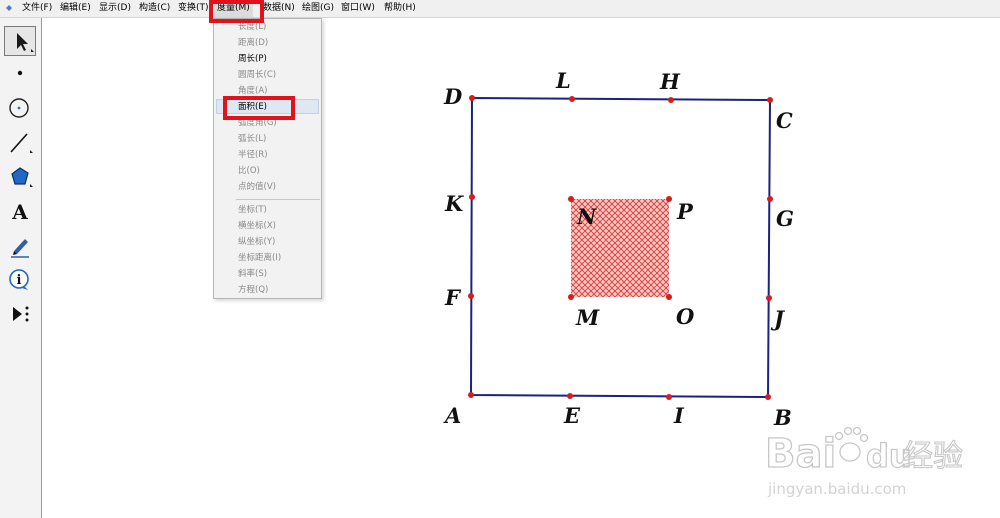  What do you see at coordinates (259, 108) in the screenshot?
I see `menu-area-highlight-box` at bounding box center [259, 108].